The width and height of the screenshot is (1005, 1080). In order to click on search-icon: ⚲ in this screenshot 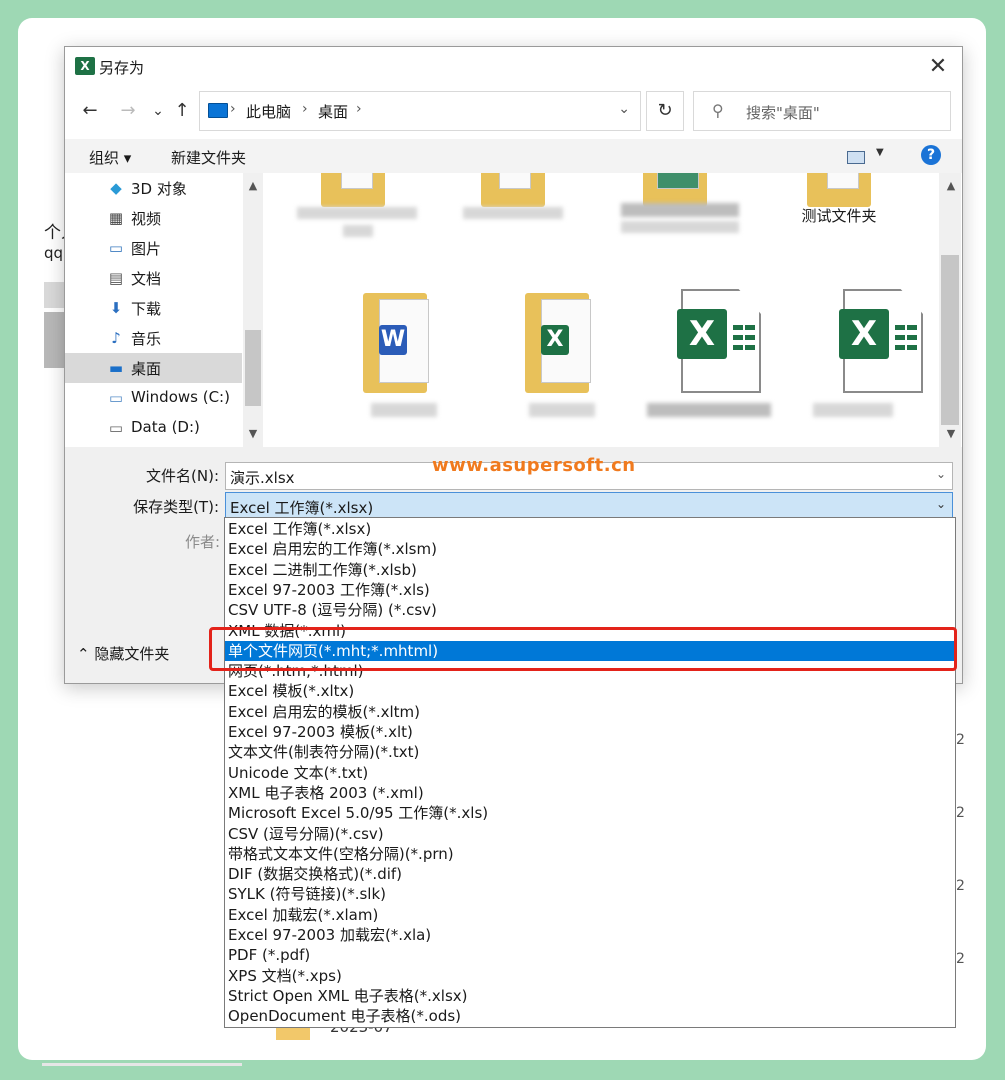, I will do `click(718, 110)`.